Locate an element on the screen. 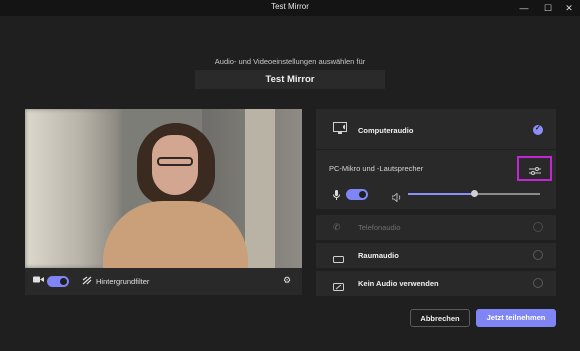 The height and width of the screenshot is (351, 580). computer-audio-icon is located at coordinates (340, 131).